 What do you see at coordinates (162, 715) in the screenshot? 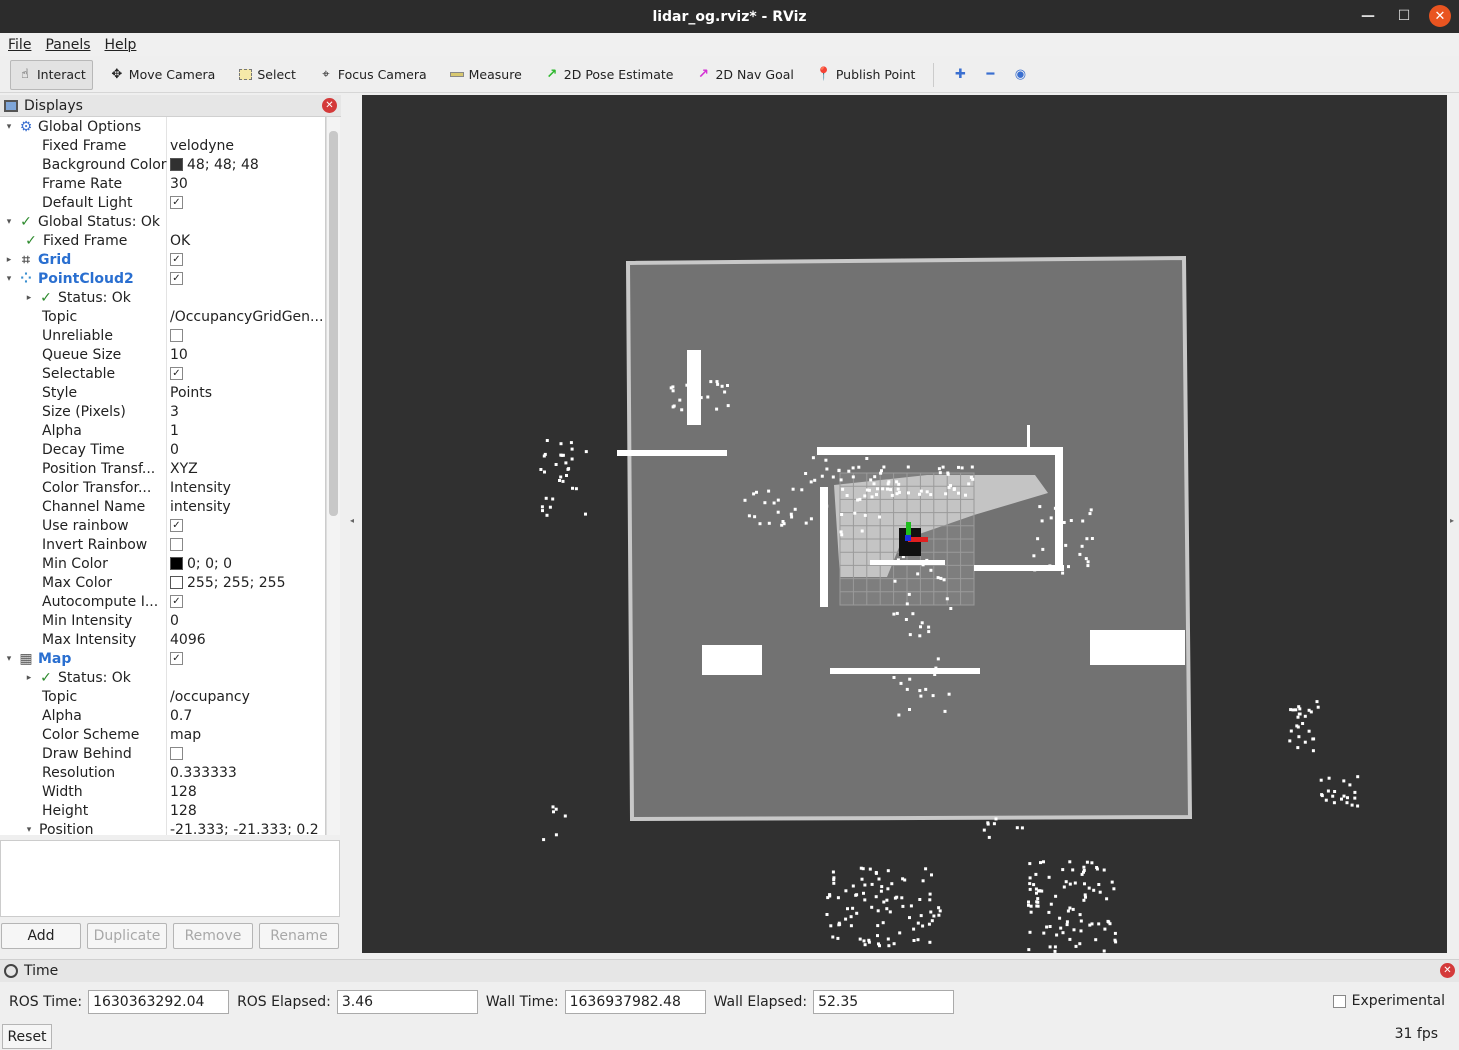
I see `display-row: Alpha 0.7` at bounding box center [162, 715].